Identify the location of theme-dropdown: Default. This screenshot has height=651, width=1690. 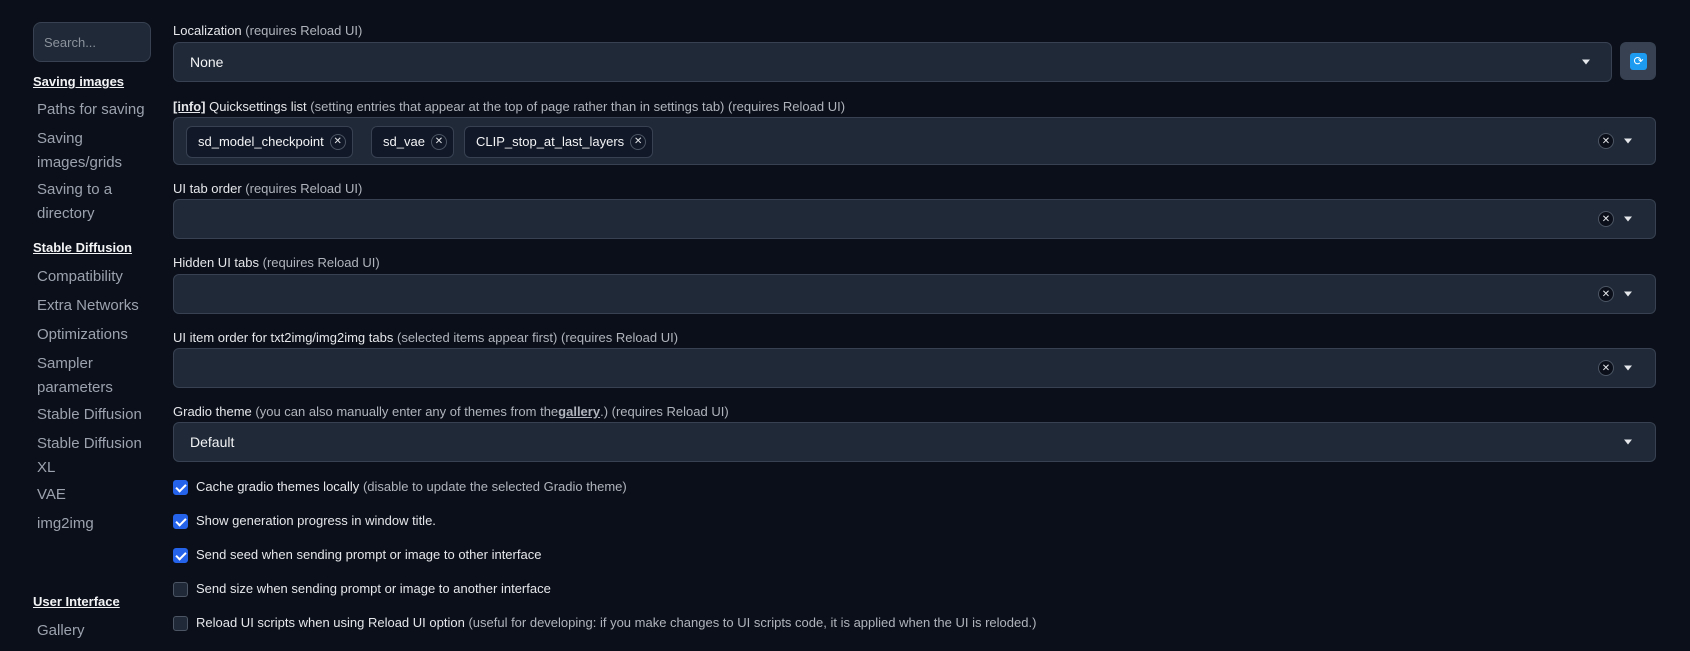
(914, 442).